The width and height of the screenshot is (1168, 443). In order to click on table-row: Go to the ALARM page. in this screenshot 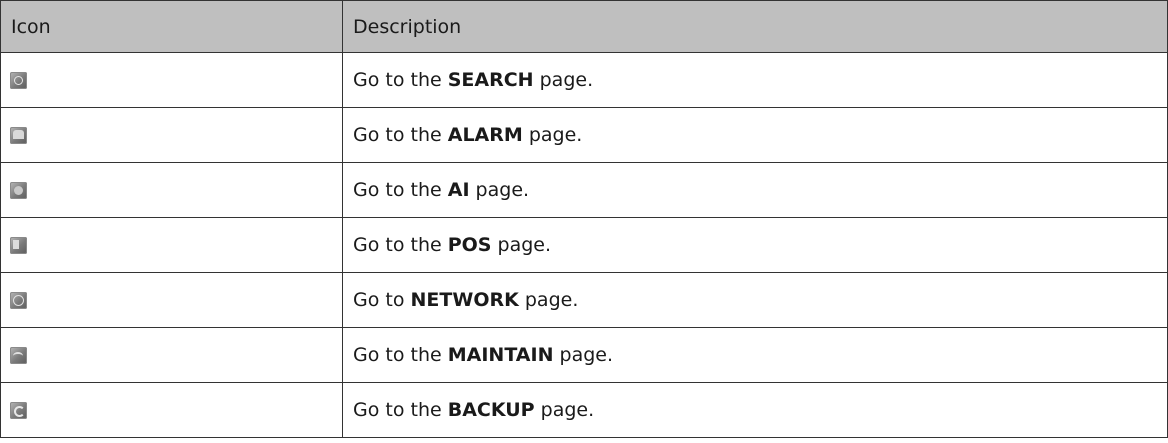, I will do `click(584, 135)`.